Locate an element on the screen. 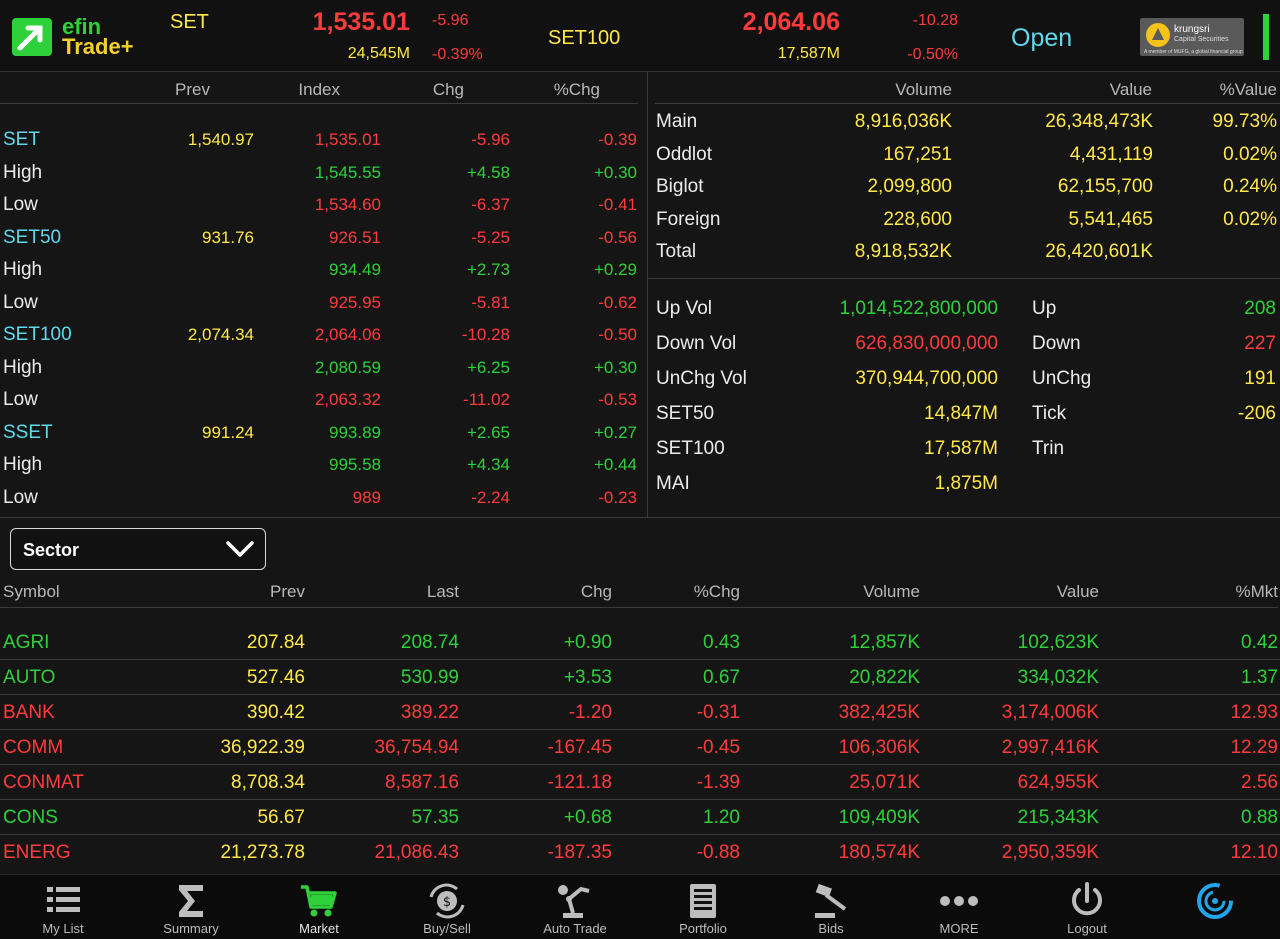  index-row-chg: -5.81 is located at coordinates (490, 302).